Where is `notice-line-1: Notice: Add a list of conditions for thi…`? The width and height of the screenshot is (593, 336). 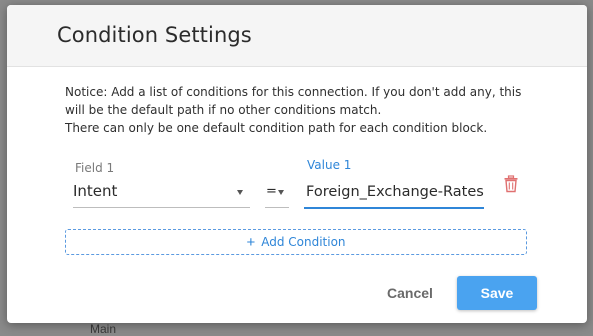 notice-line-1: Notice: Add a list of conditions for thi… is located at coordinates (293, 92).